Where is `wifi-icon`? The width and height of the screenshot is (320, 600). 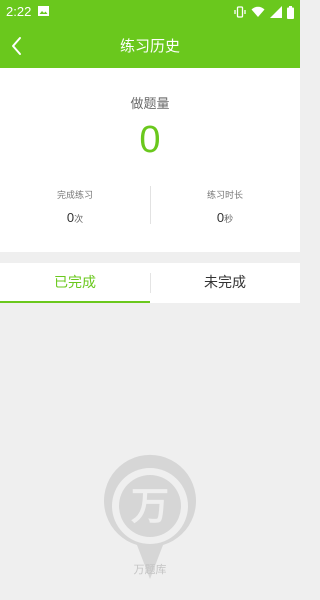 wifi-icon is located at coordinates (258, 11).